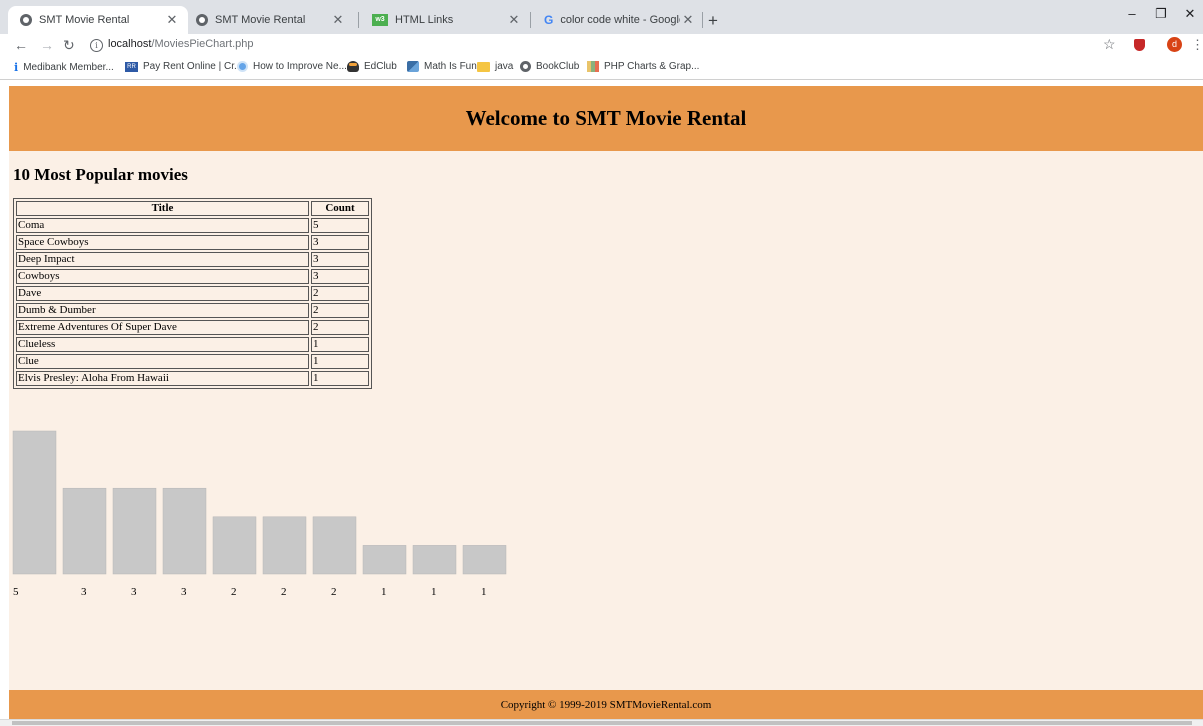 The height and width of the screenshot is (726, 1203). I want to click on address-bar: localhost/MoviesPieChart.php, so click(181, 44).